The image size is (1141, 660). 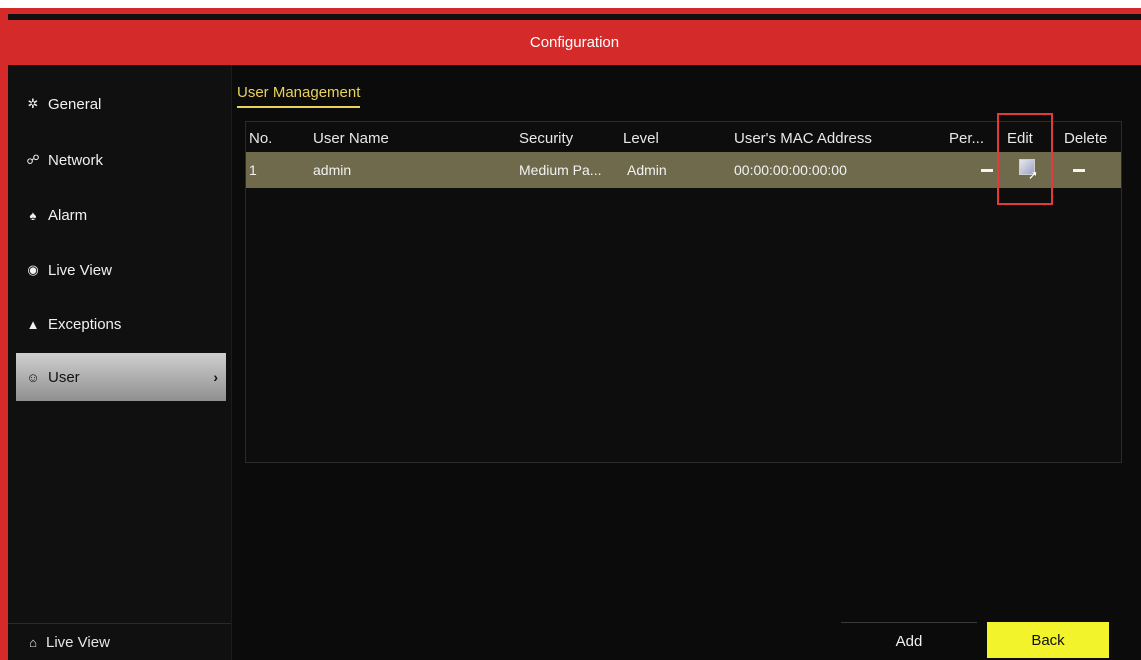 I want to click on sidebar-item-general: ✲ General, so click(x=121, y=104).